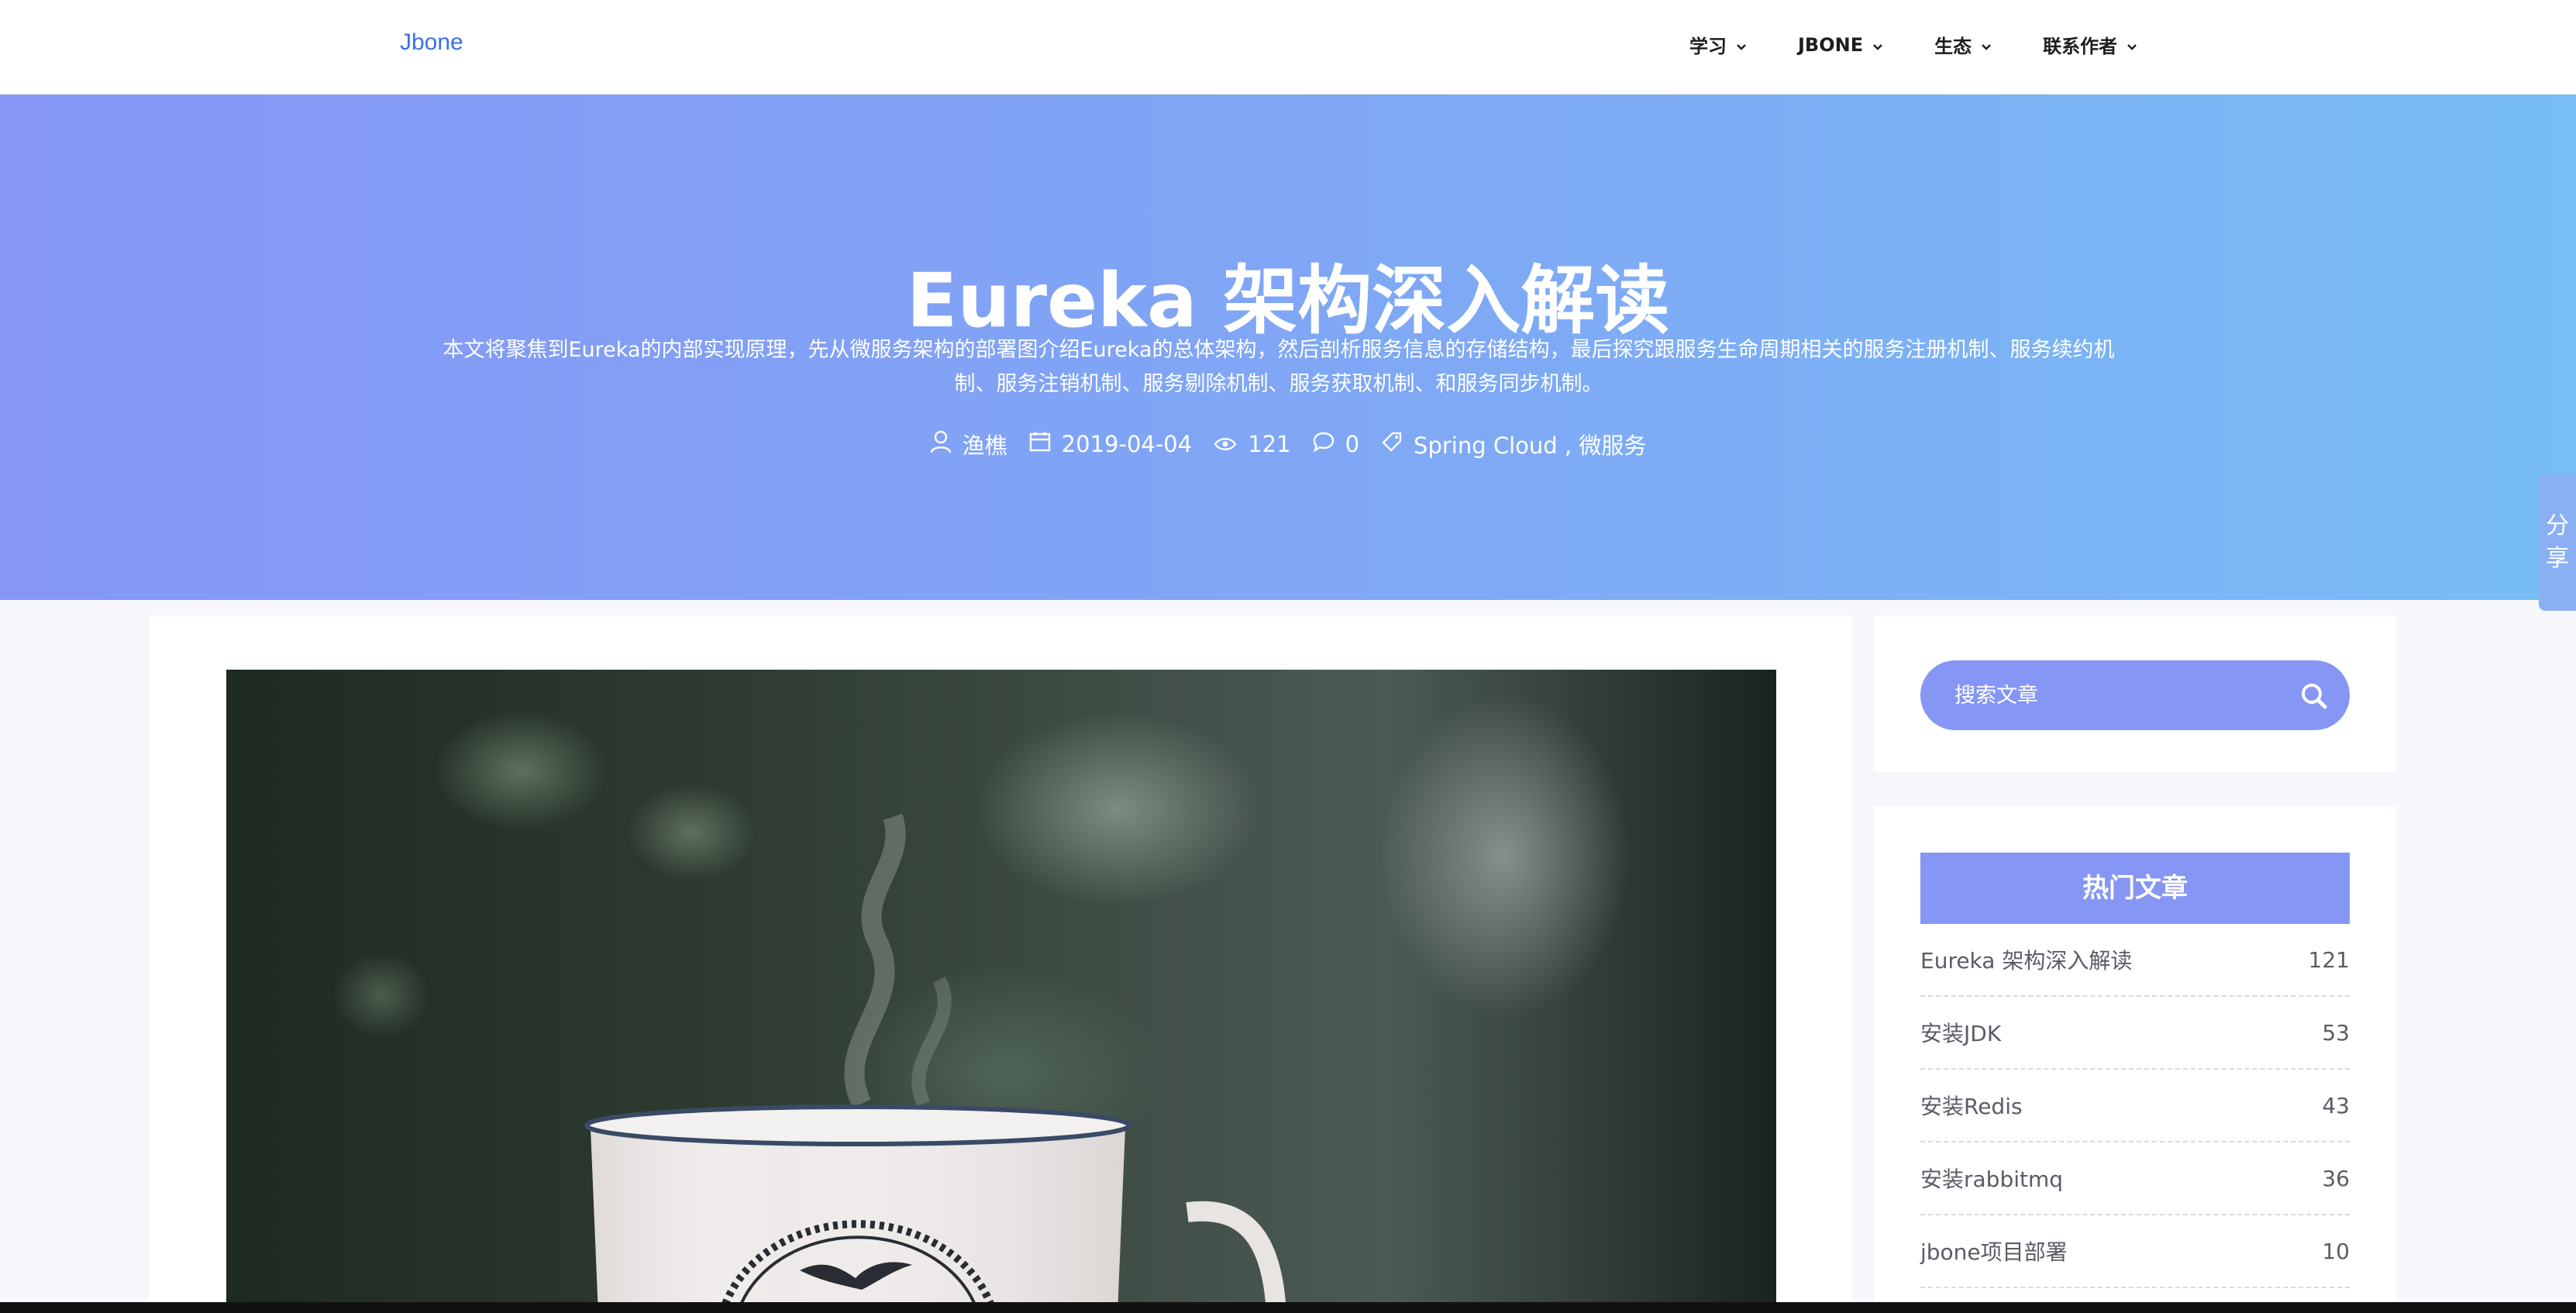 The height and width of the screenshot is (1313, 2576). What do you see at coordinates (1278, 384) in the screenshot?
I see `article-description-line: 制、服务注销机制、服务剔除机制、服务获取机制、和服务同步机制。` at bounding box center [1278, 384].